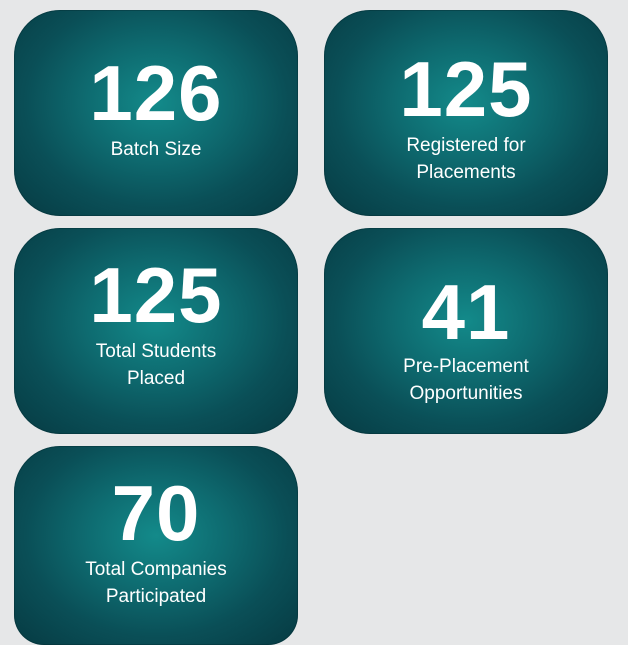  Describe the element at coordinates (466, 145) in the screenshot. I see `stat-label-line: Registered for` at that location.